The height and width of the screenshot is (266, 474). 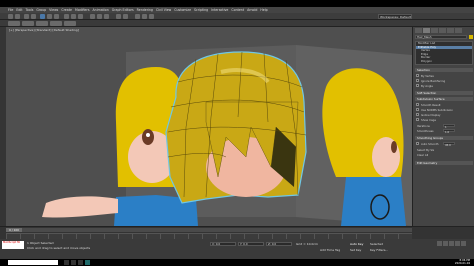 What do you see at coordinates (56, 16) in the screenshot?
I see `selection-region-icon` at bounding box center [56, 16].